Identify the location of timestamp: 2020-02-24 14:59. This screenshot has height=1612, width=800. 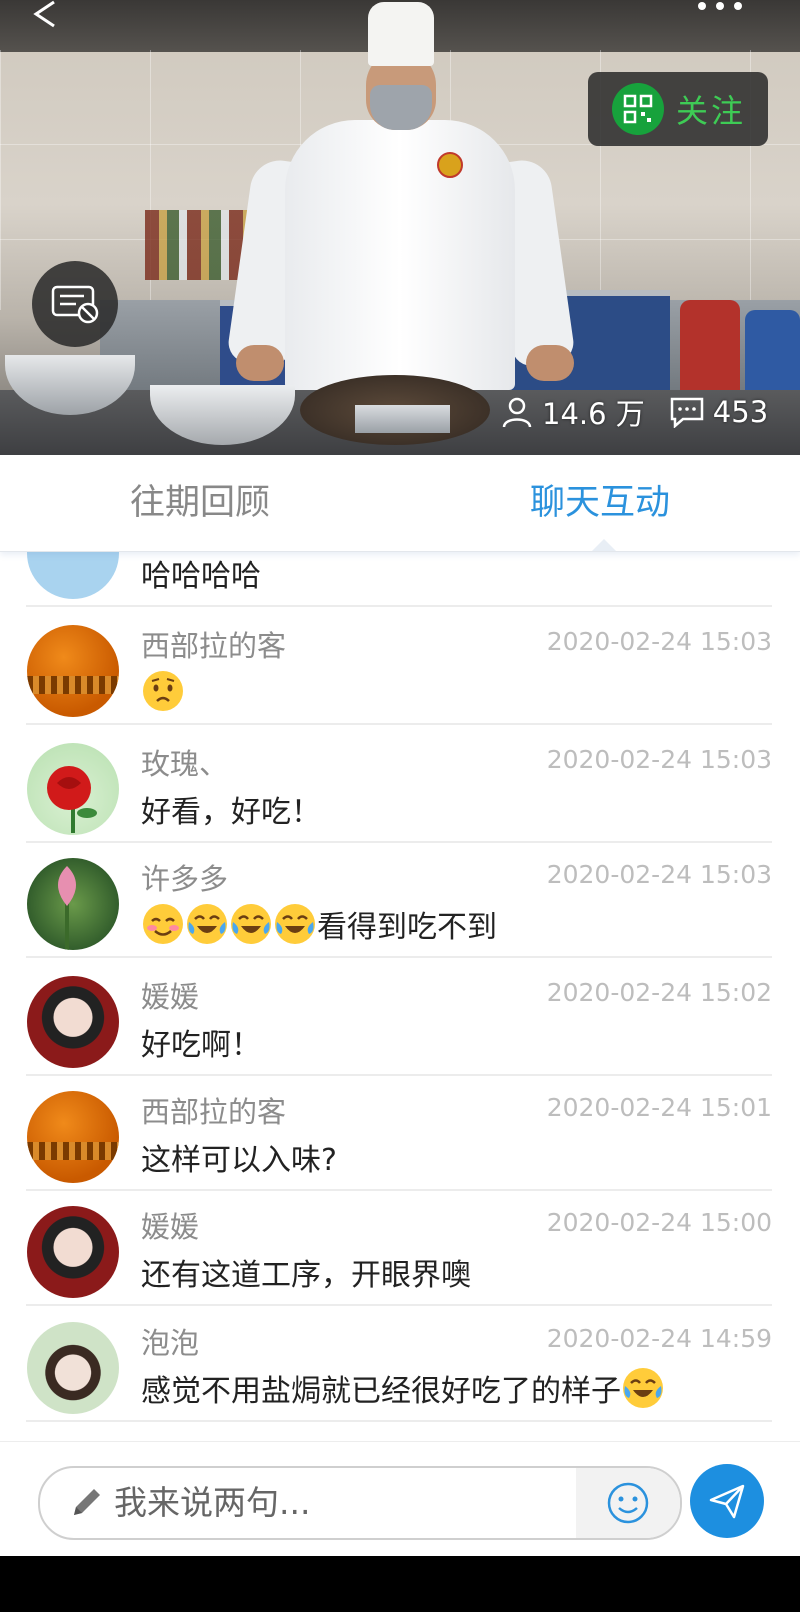
(659, 1338).